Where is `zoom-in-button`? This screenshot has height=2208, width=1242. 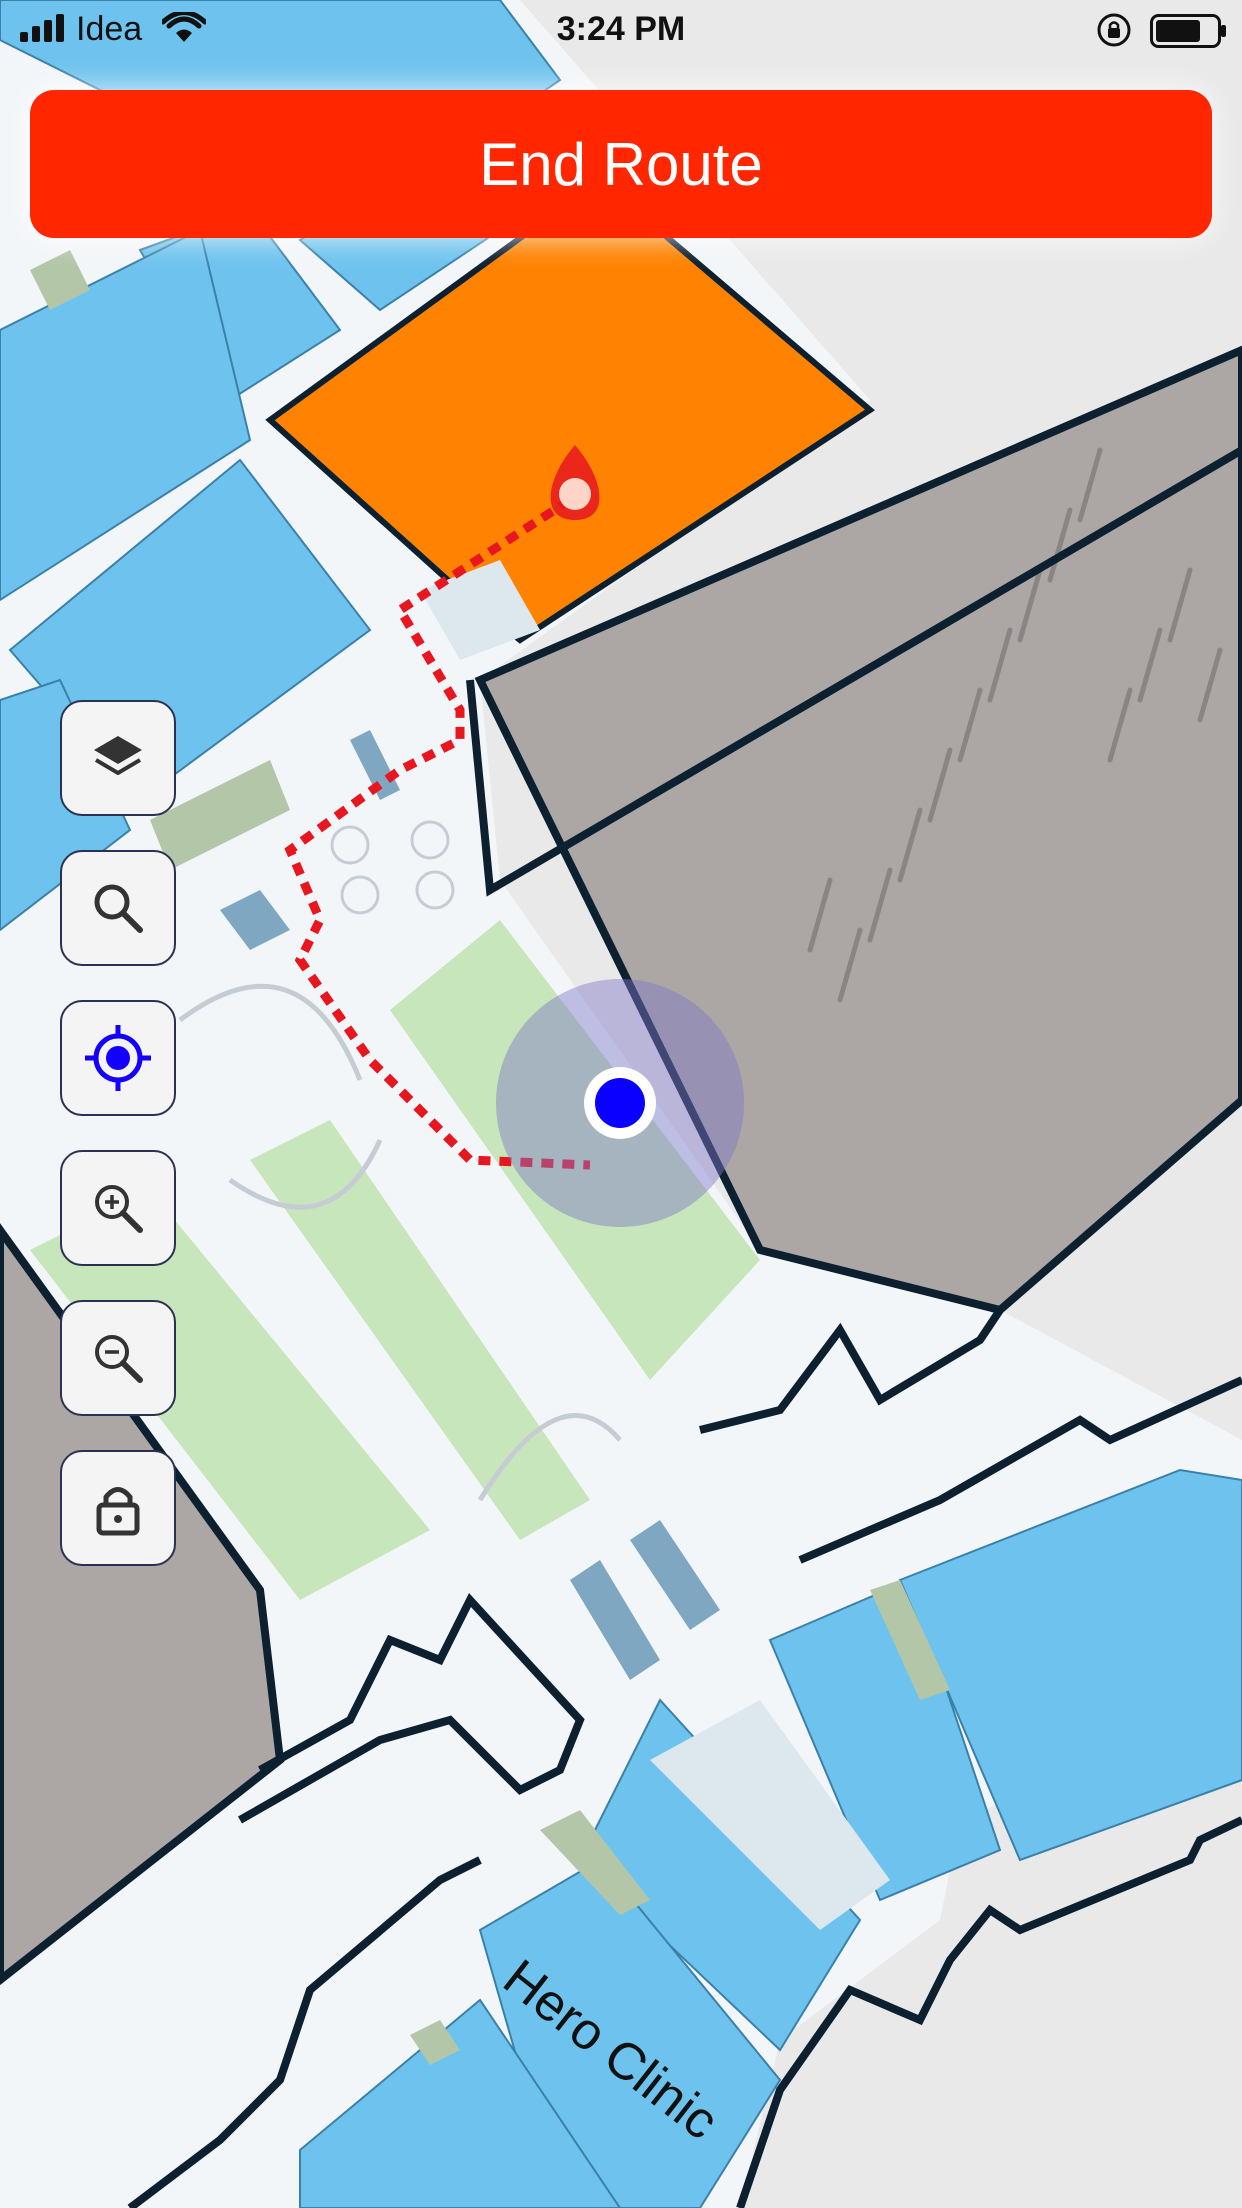
zoom-in-button is located at coordinates (118, 1208).